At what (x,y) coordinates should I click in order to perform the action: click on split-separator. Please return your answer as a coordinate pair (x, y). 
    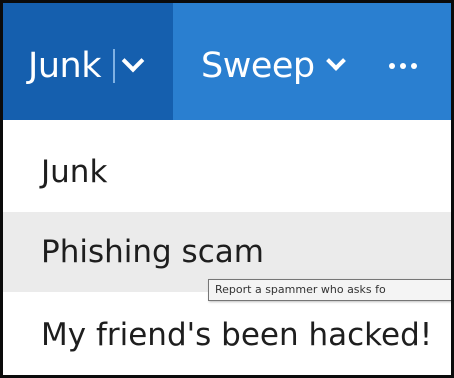
    Looking at the image, I should click on (113, 65).